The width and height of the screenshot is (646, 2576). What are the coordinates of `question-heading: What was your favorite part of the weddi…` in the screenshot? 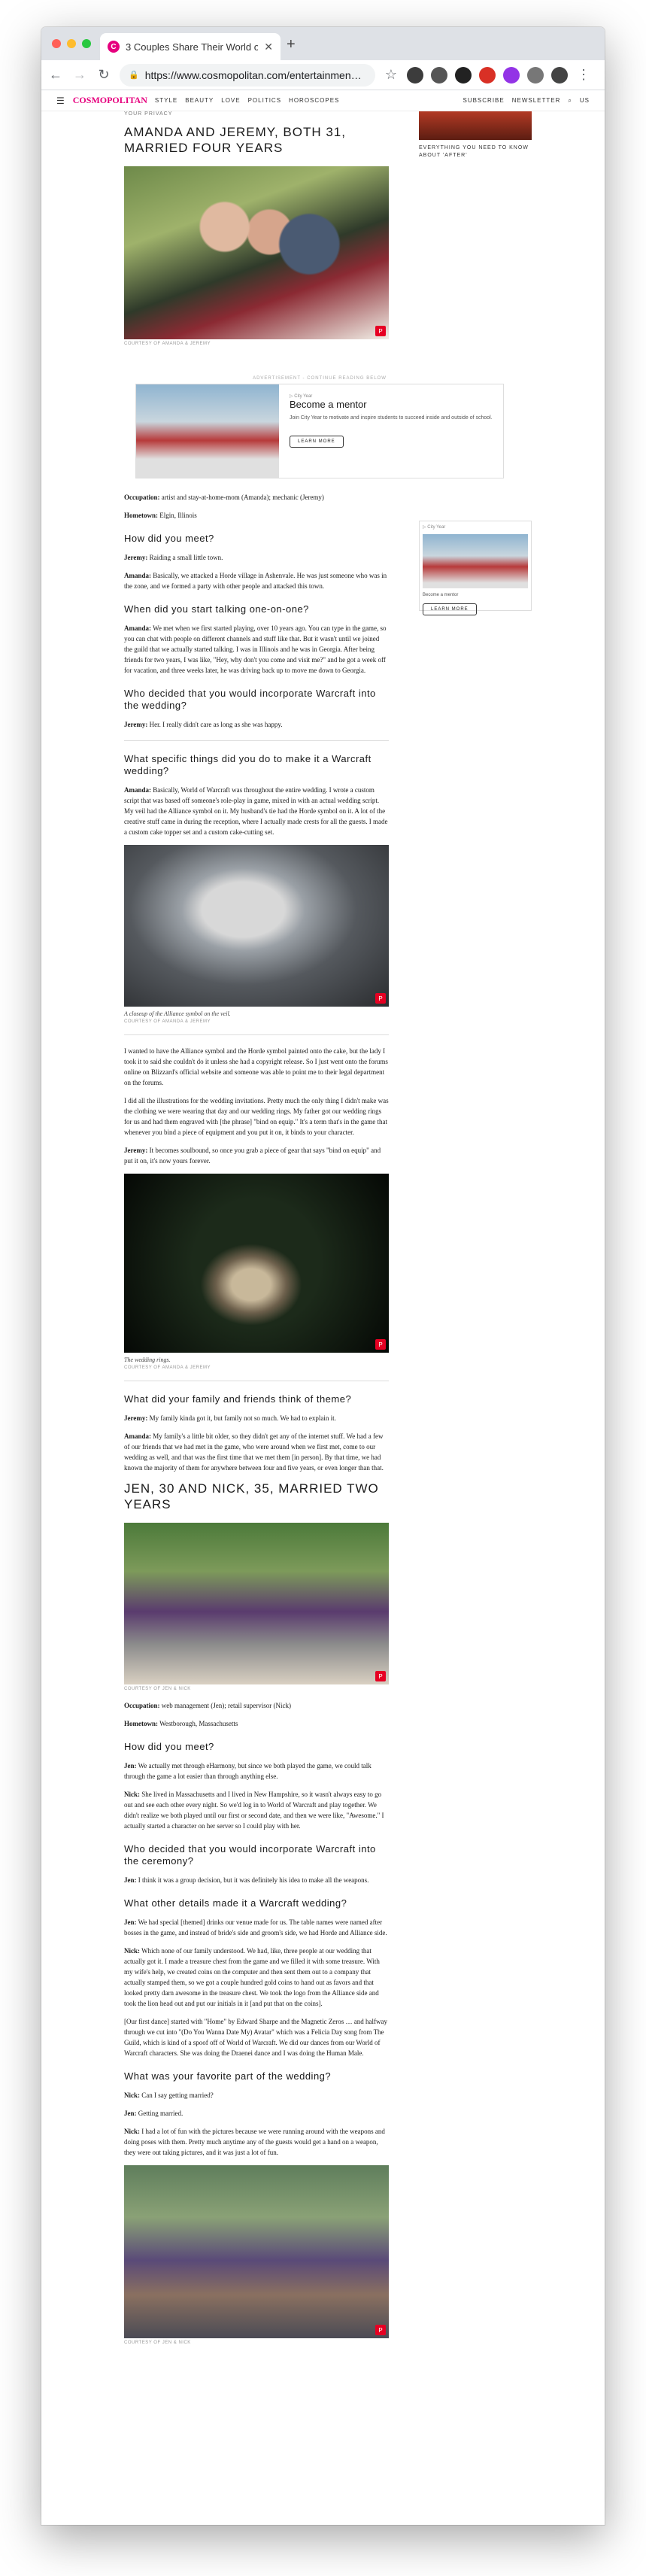 It's located at (228, 2076).